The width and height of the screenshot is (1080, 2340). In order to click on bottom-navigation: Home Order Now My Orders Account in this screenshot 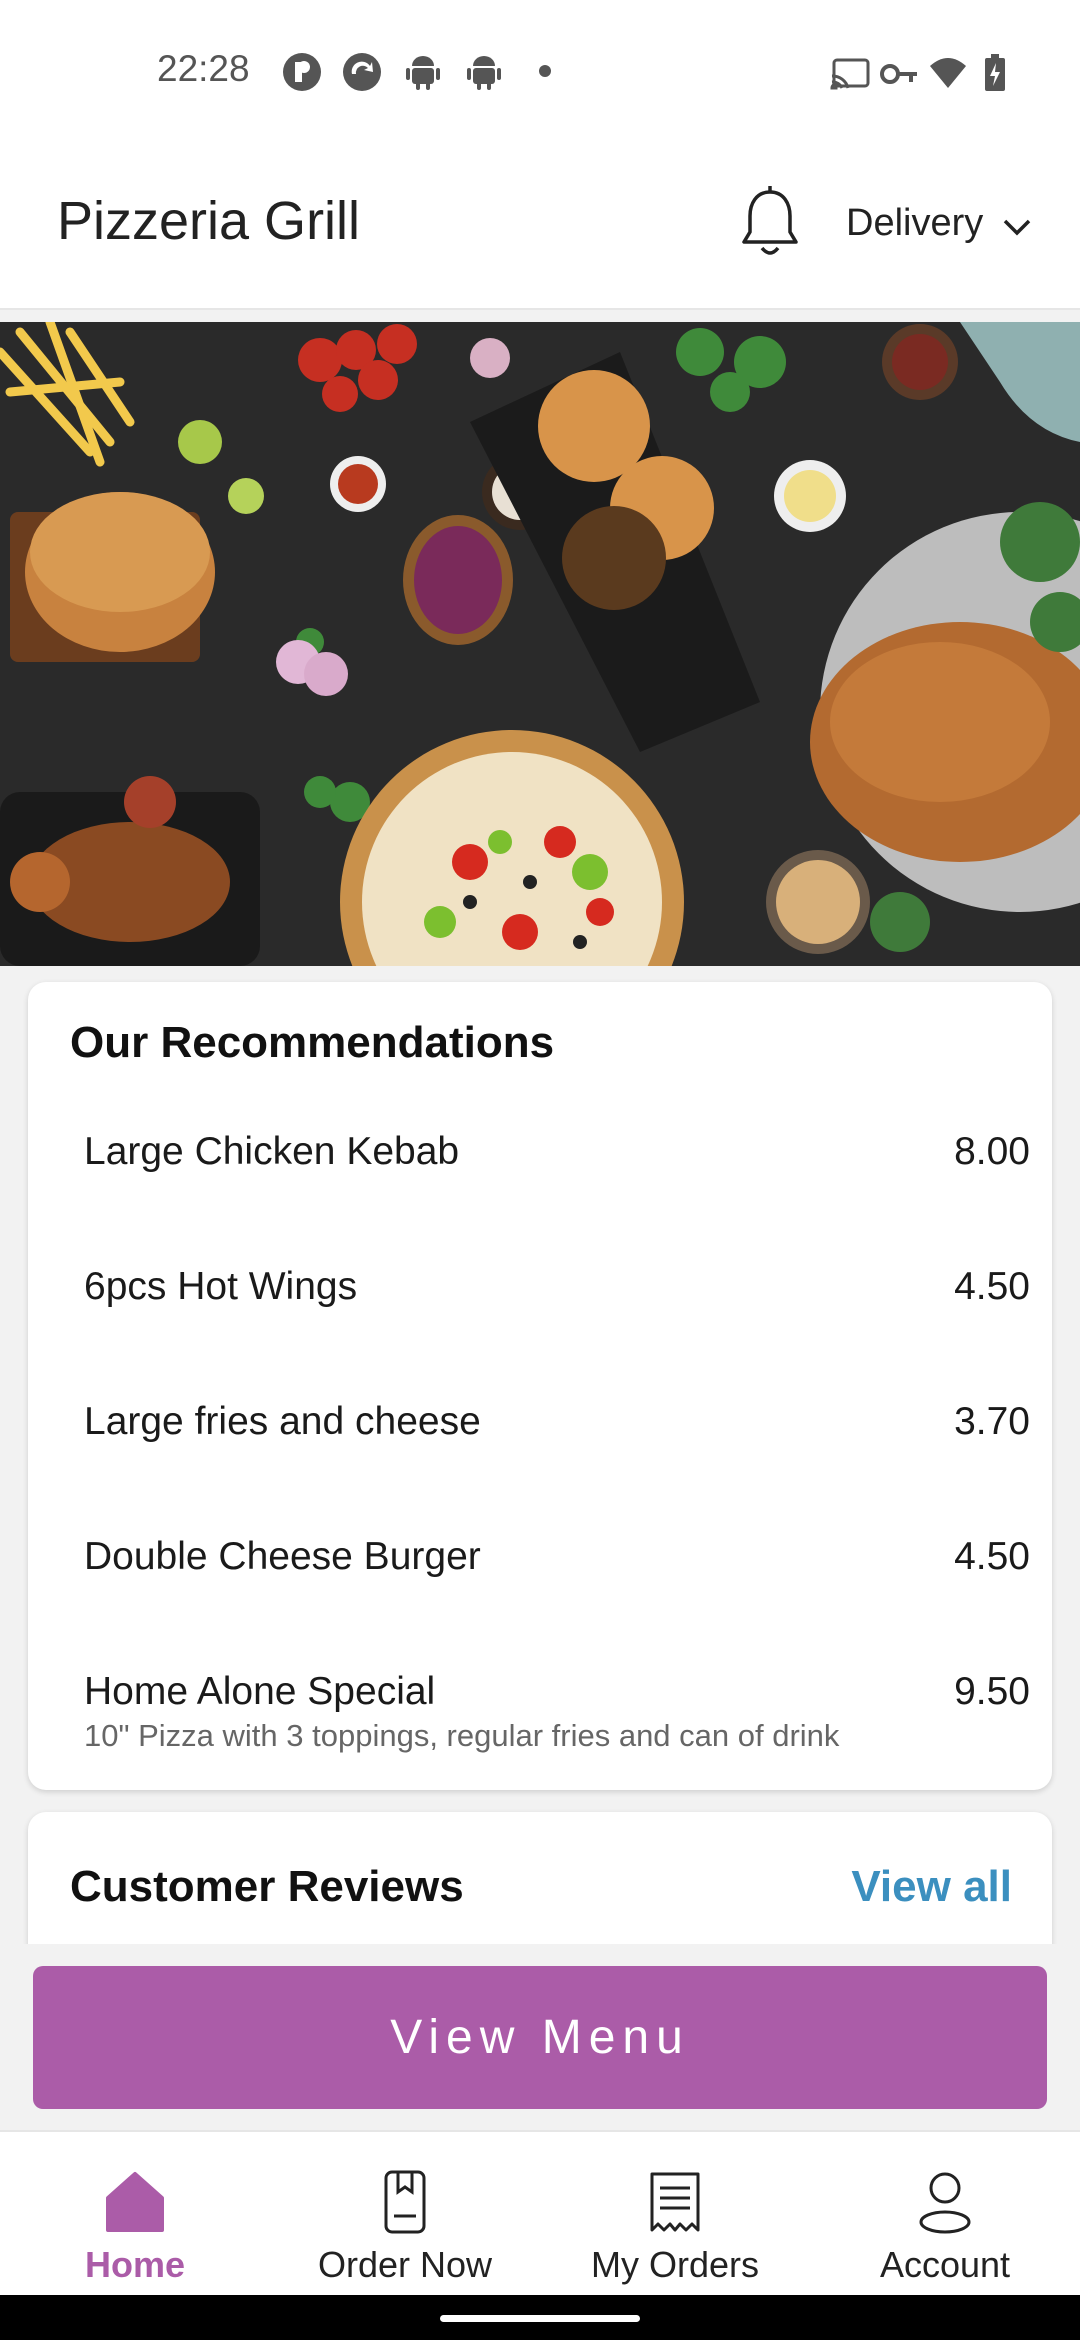, I will do `click(540, 2213)`.